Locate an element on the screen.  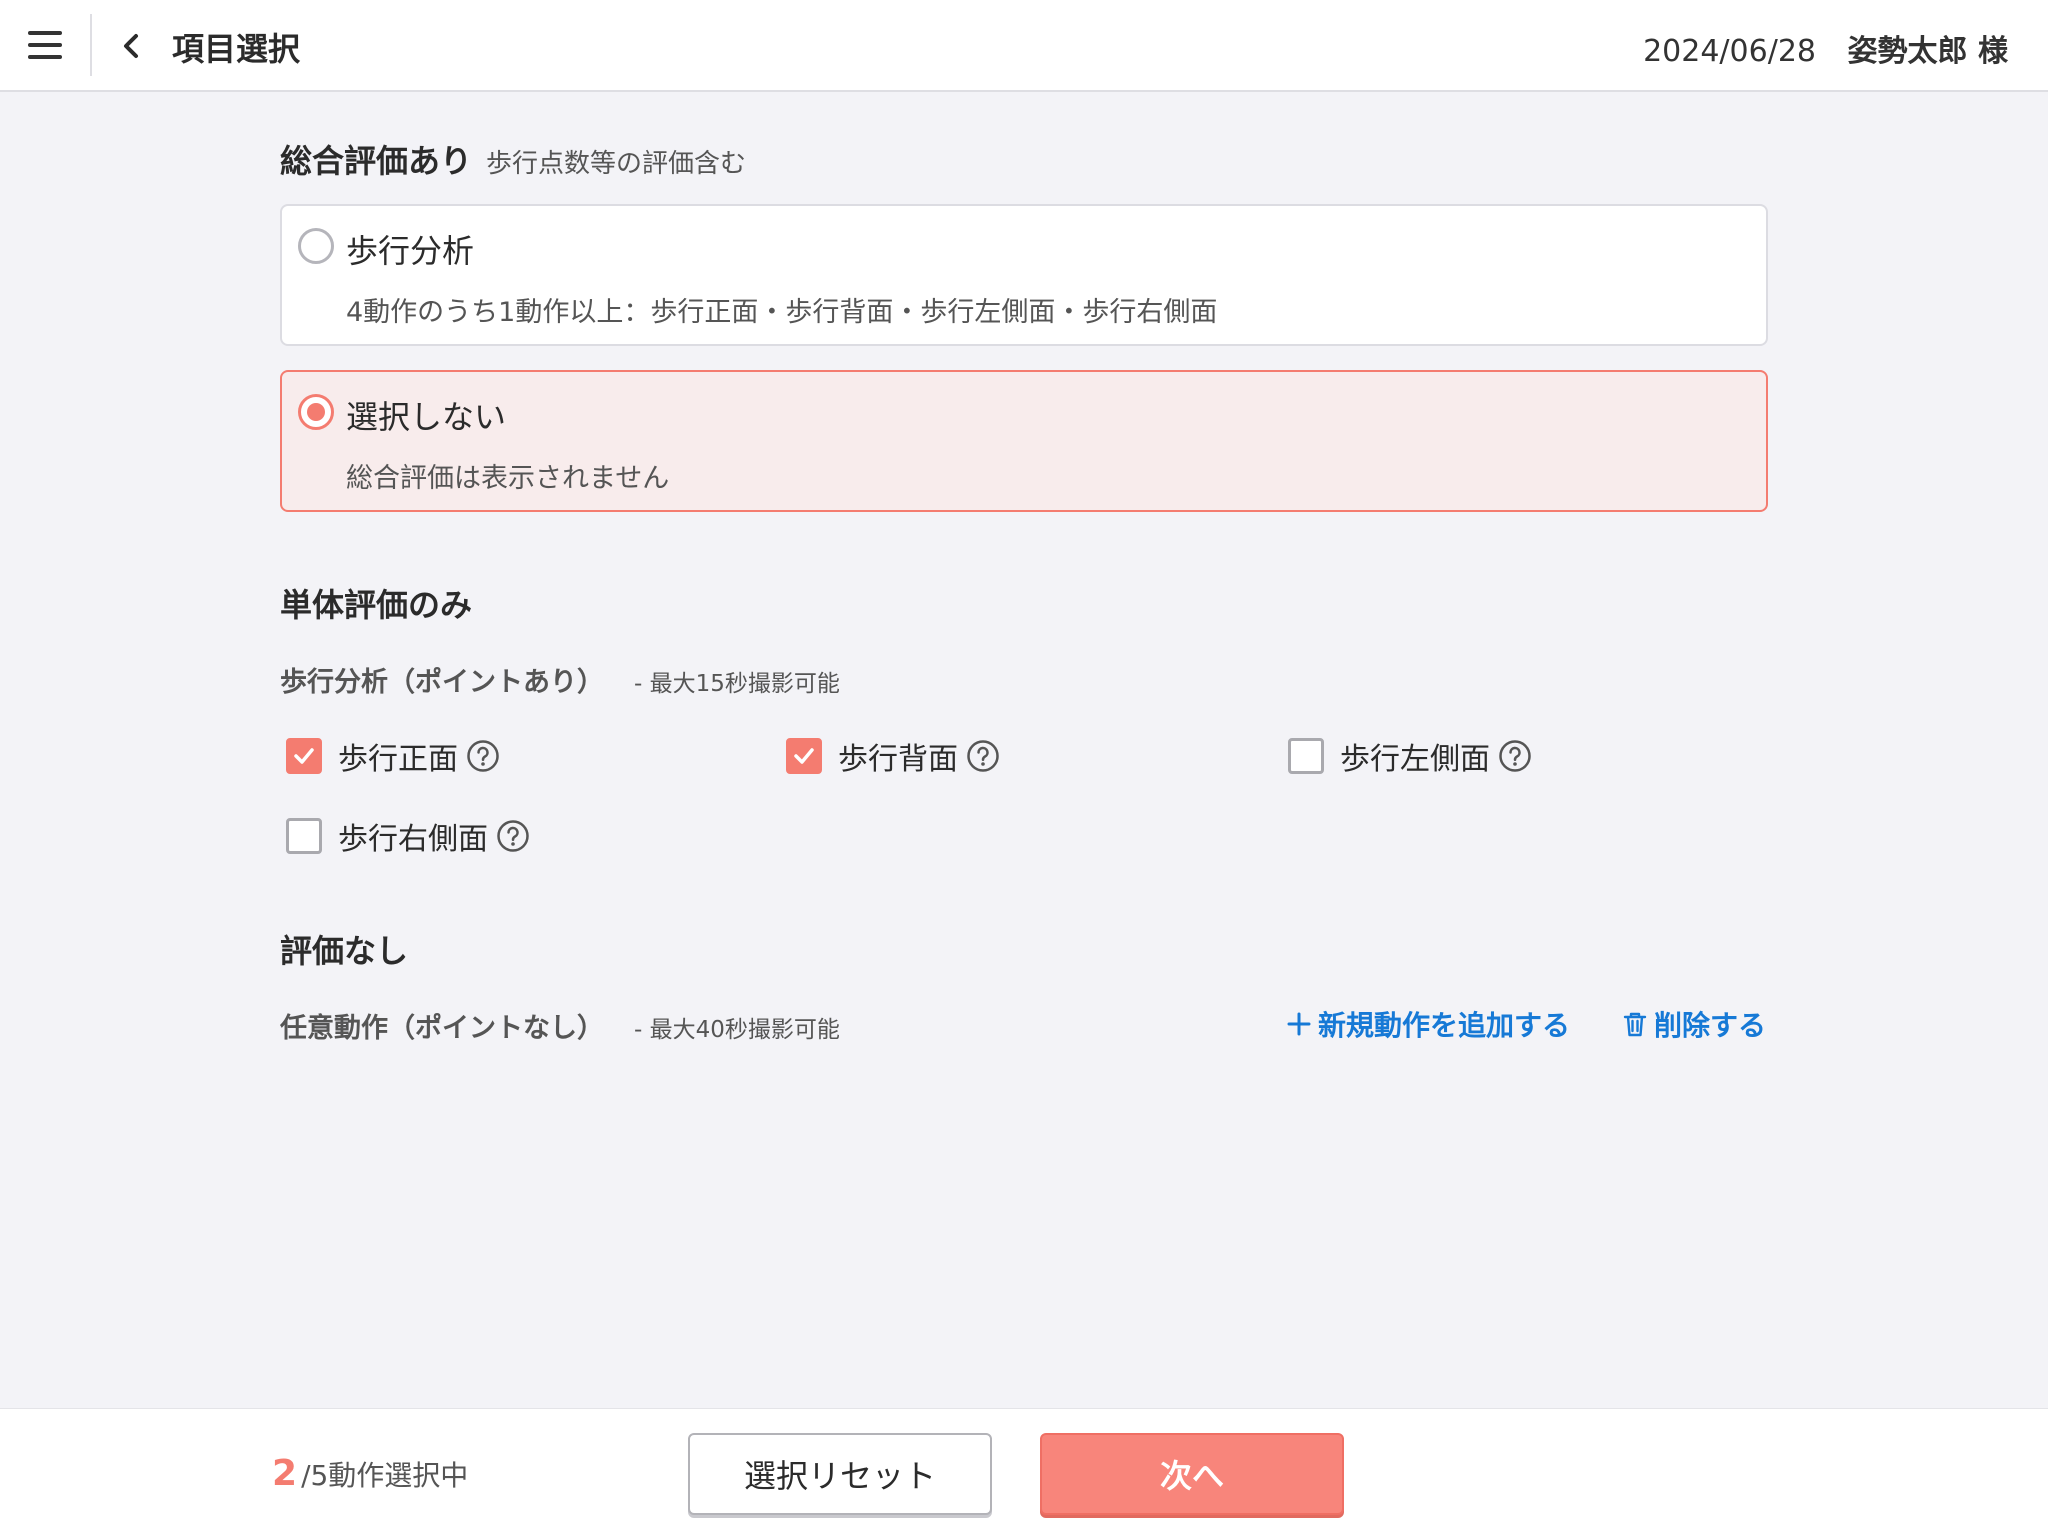
option-title: 歩行分析 is located at coordinates (410, 251).